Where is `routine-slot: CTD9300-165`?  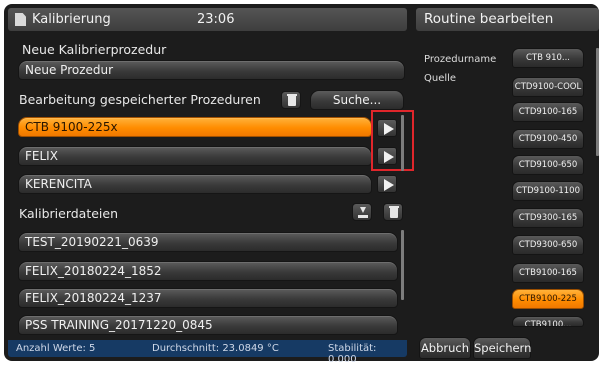
routine-slot: CTD9300-165 is located at coordinates (548, 218).